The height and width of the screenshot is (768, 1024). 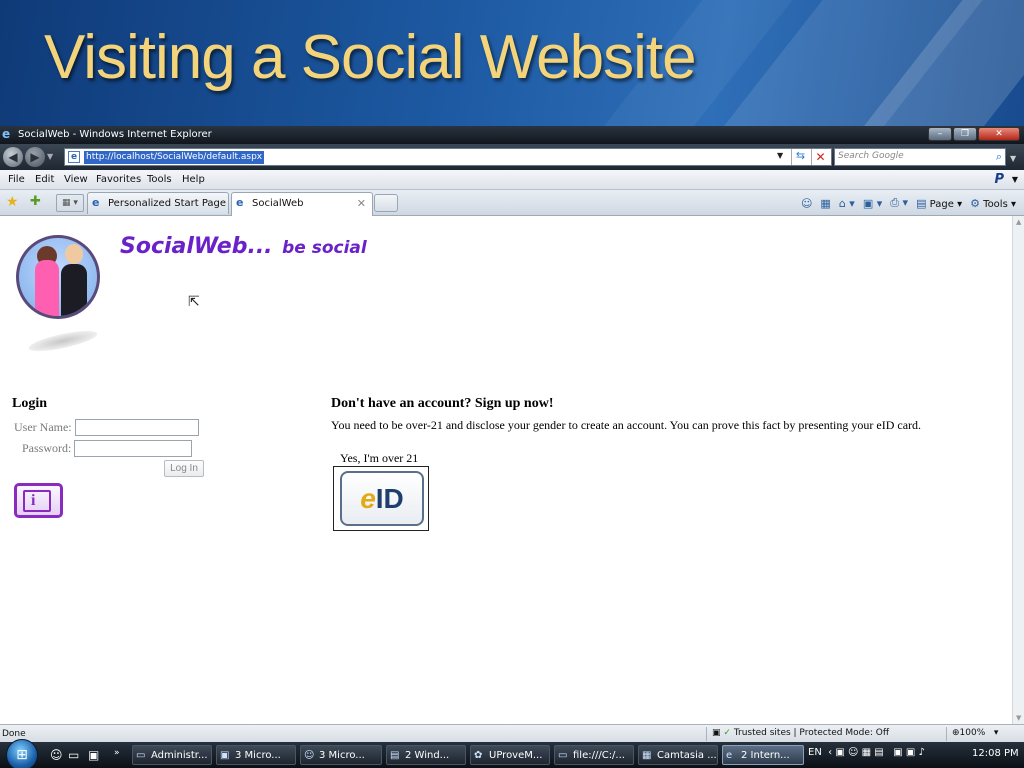 I want to click on logo-figure, so click(x=74, y=254).